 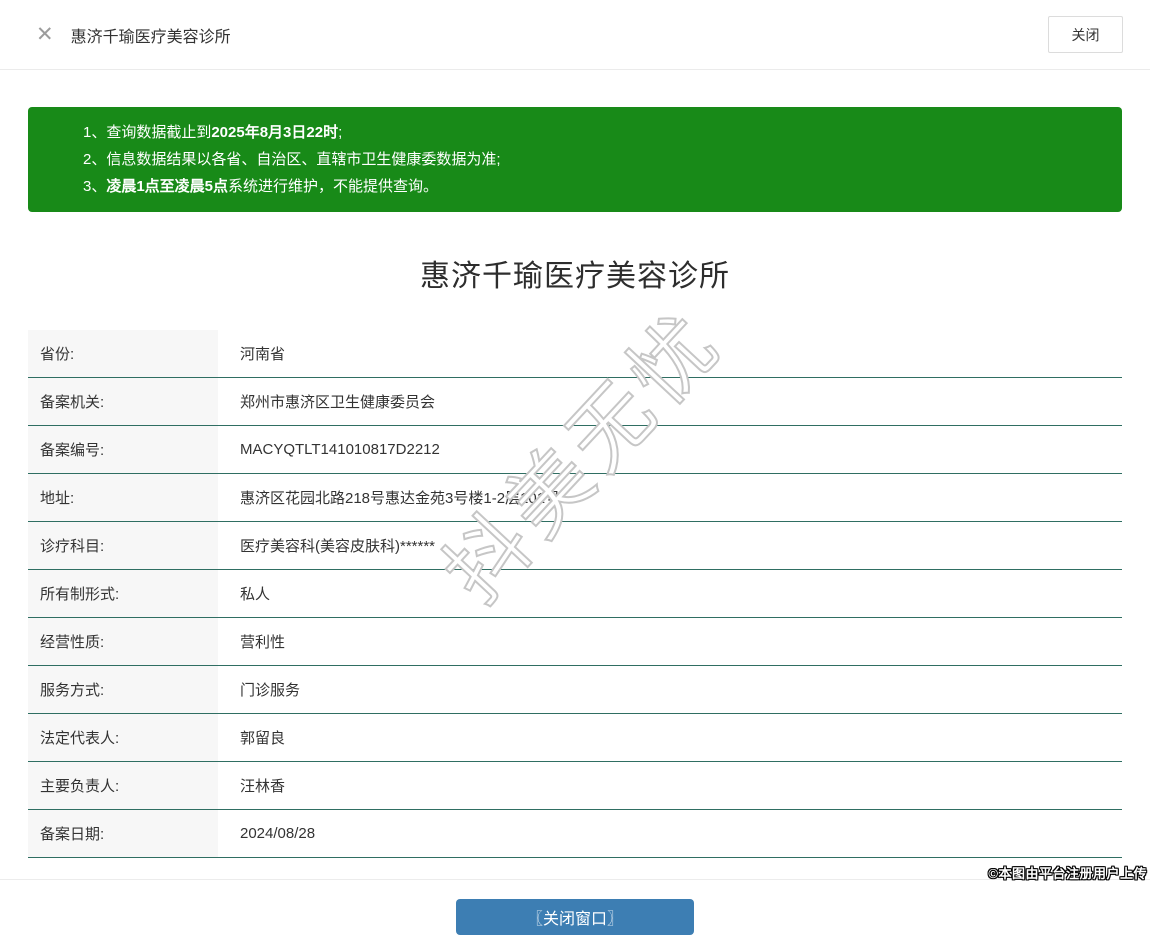 What do you see at coordinates (670, 785) in the screenshot?
I see `row-value: 汪林香` at bounding box center [670, 785].